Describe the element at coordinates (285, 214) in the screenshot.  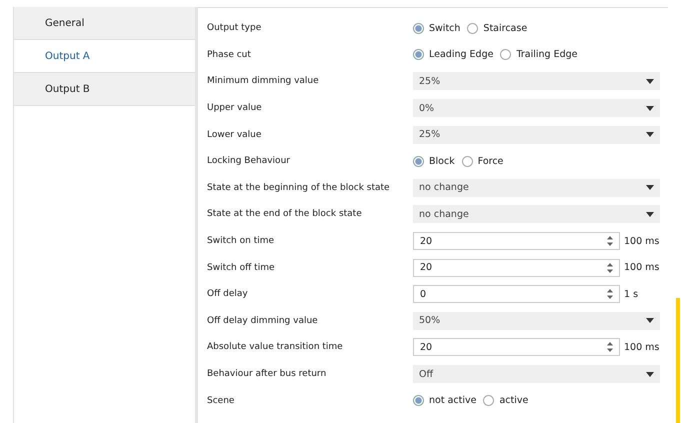
I see `parameter-label: State at the end of the block state` at that location.